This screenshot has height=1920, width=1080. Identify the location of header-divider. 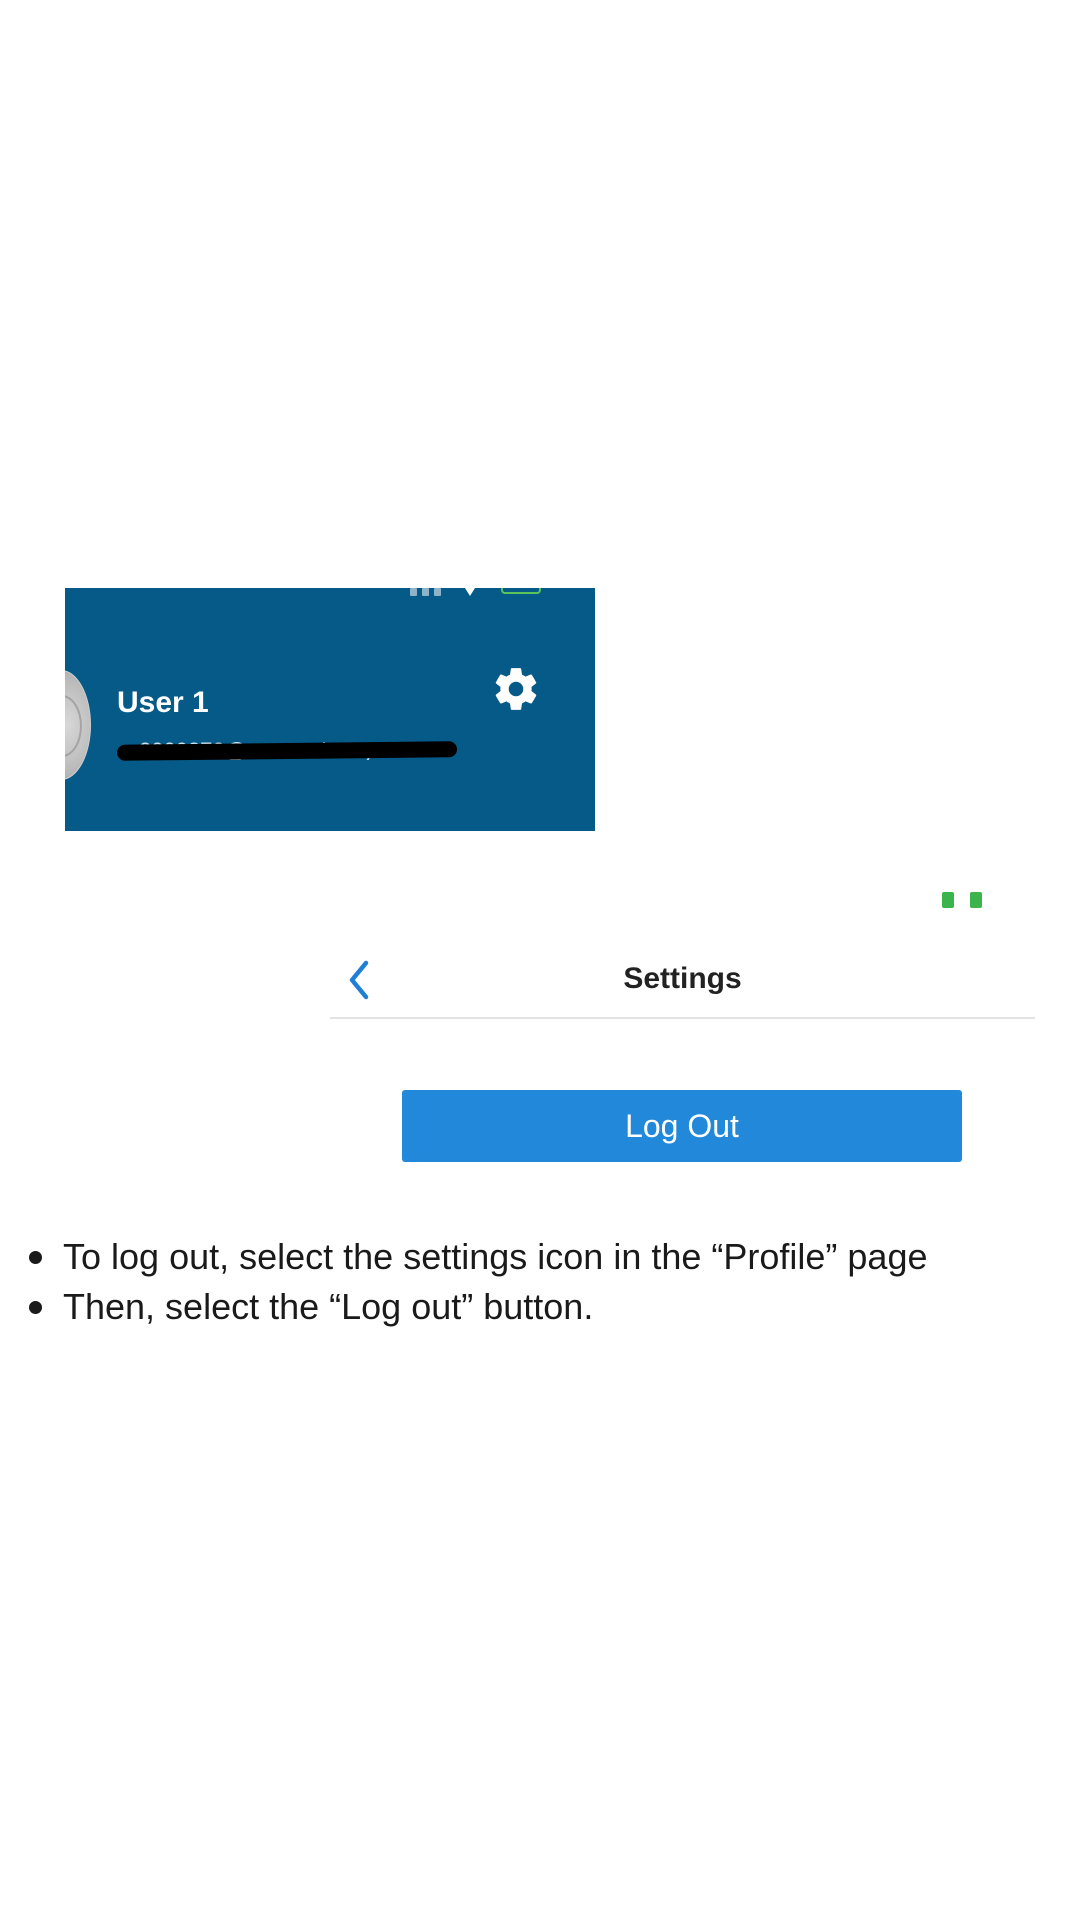
(682, 1018).